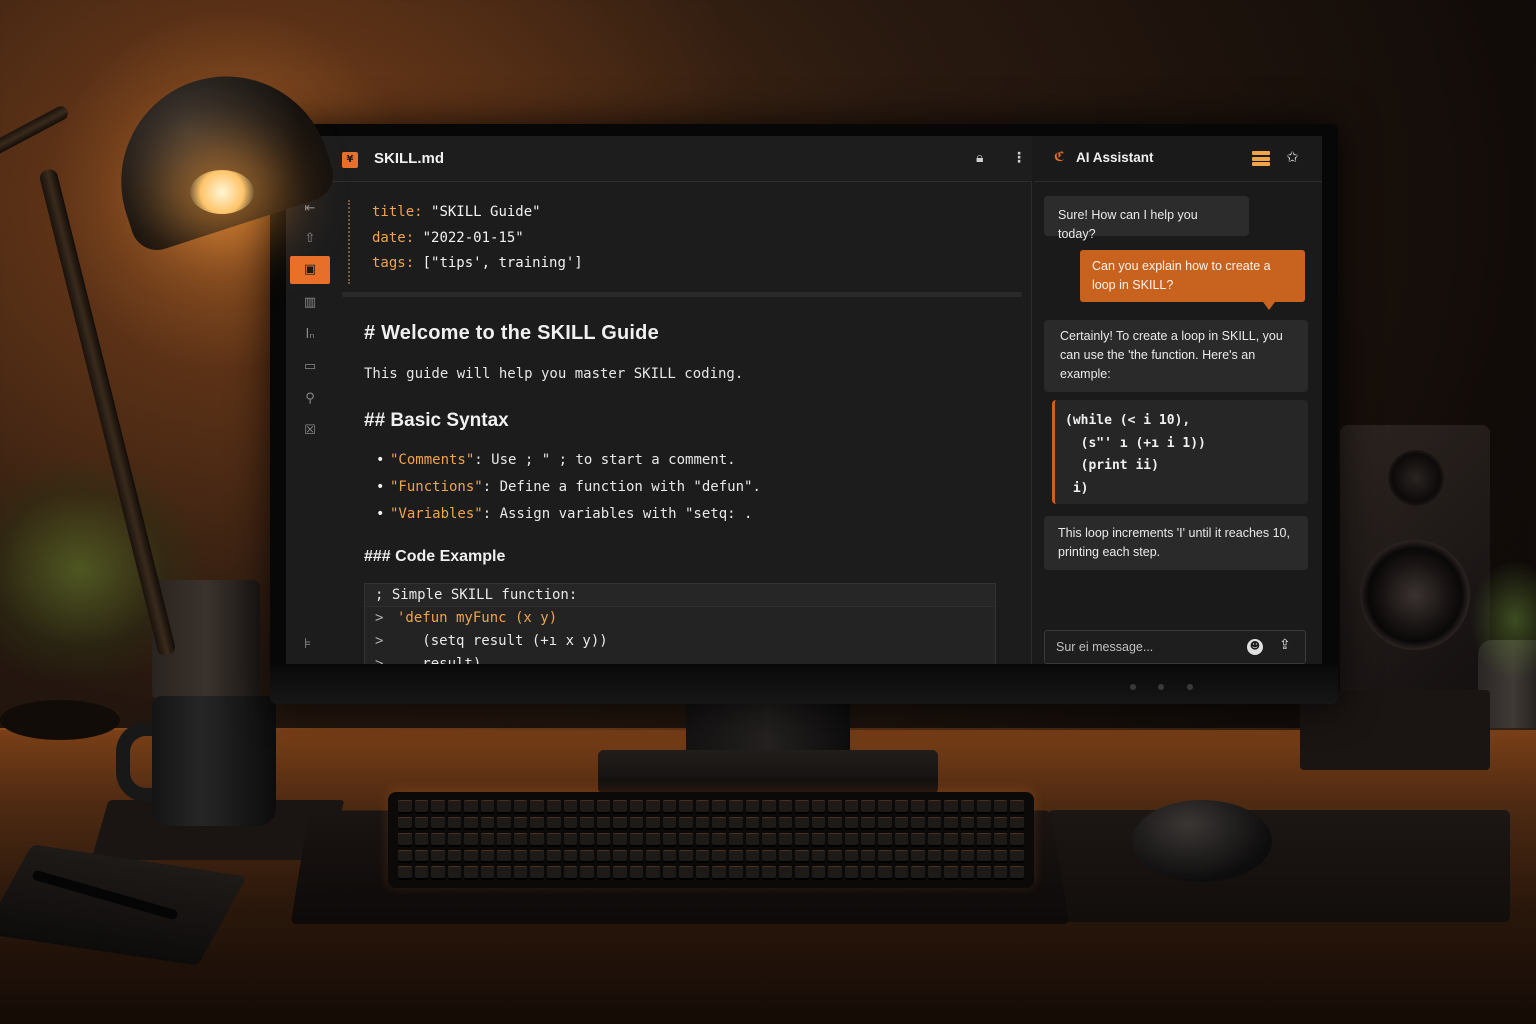 The image size is (1536, 1024). I want to click on pin-star-icon: ✩, so click(1292, 157).